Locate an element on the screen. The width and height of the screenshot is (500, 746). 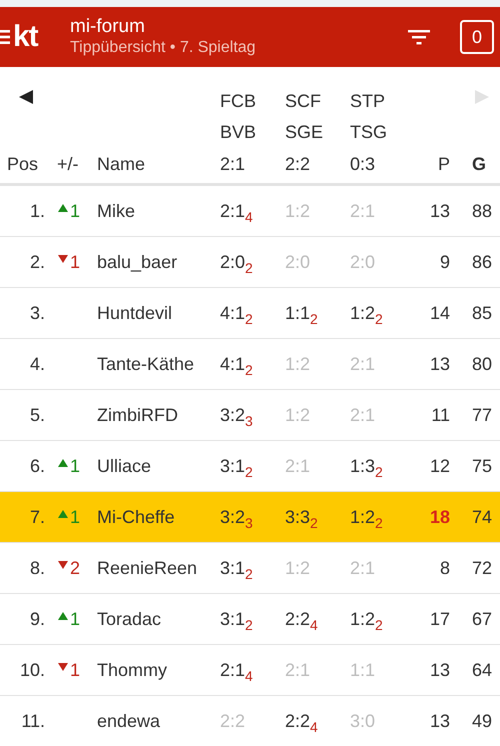
rank-change: 2 is located at coordinates (75, 568).